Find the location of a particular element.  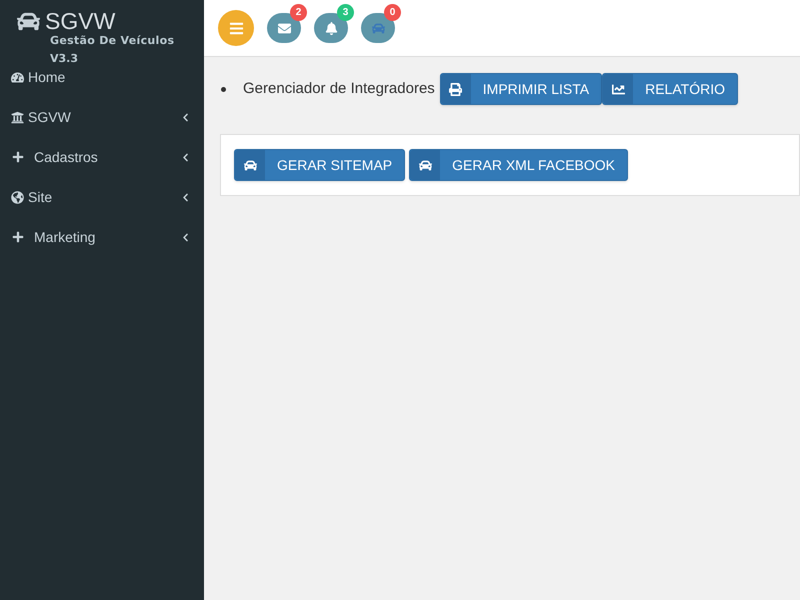

sidebar-item: Site is located at coordinates (102, 197).